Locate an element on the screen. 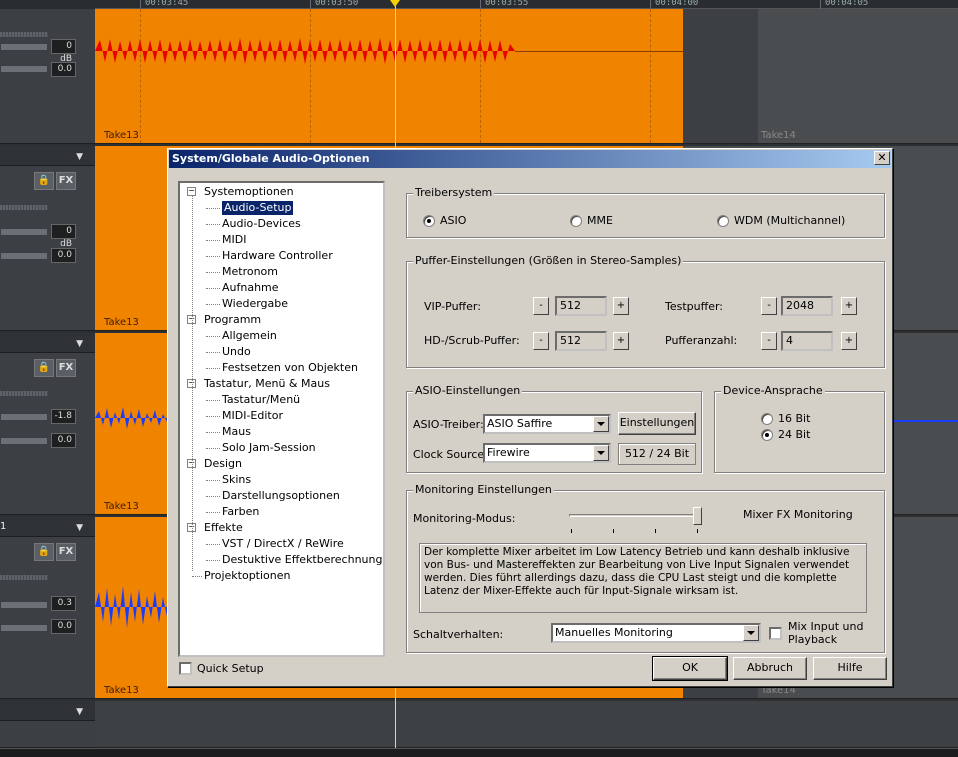  asio-radio is located at coordinates (429, 221).